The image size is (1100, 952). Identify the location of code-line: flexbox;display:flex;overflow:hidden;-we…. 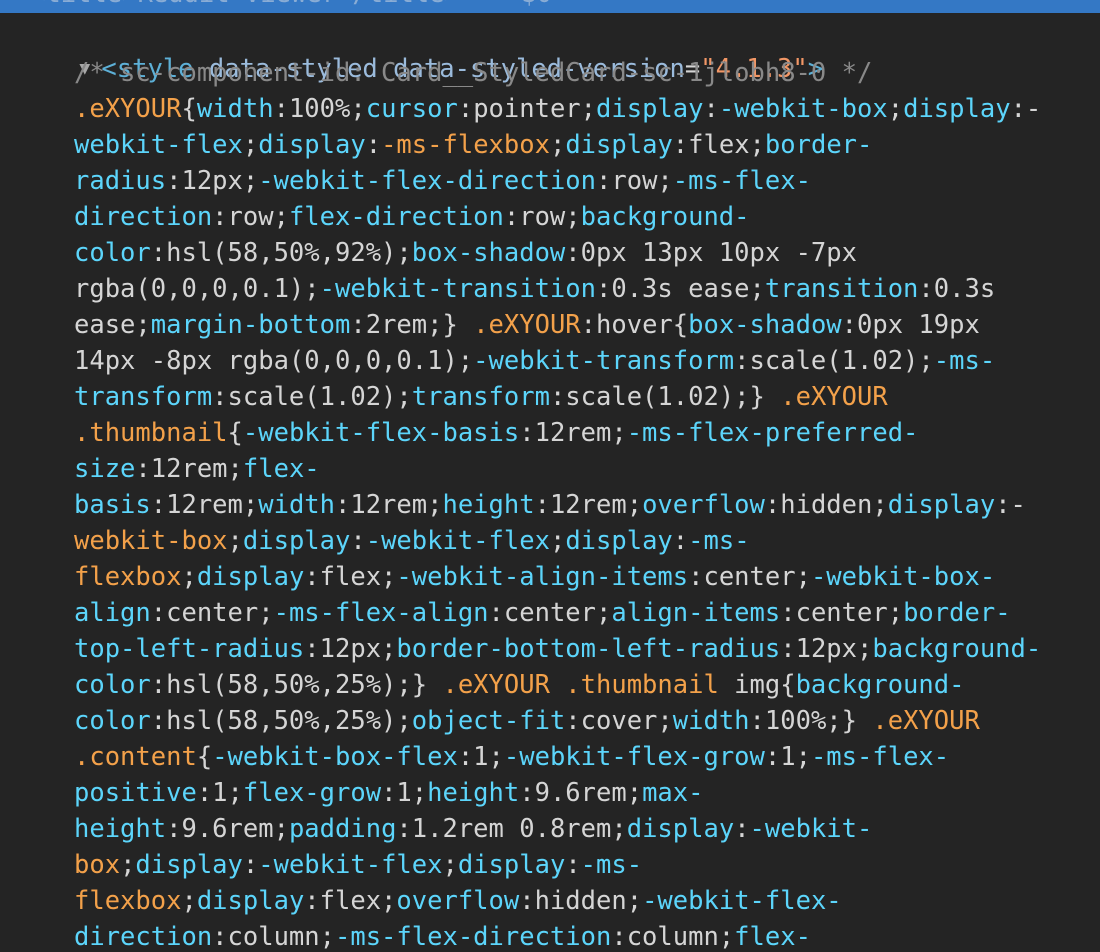
(587, 901).